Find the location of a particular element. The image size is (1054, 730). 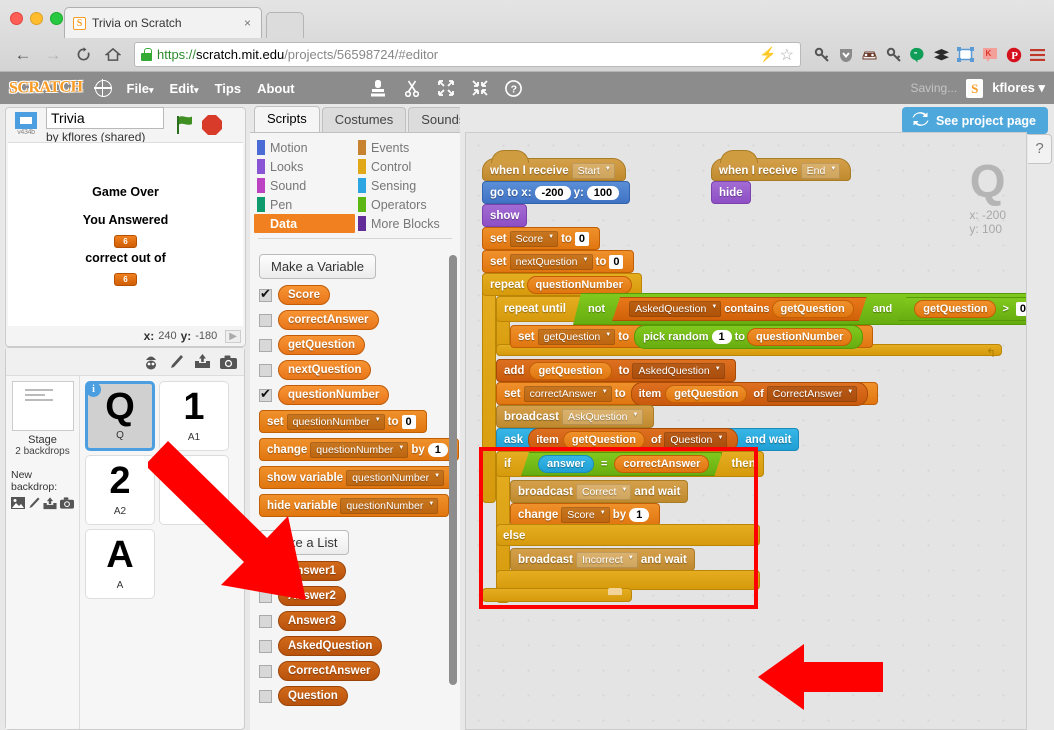

sprite-item-A2: 2 A2 is located at coordinates (120, 490).